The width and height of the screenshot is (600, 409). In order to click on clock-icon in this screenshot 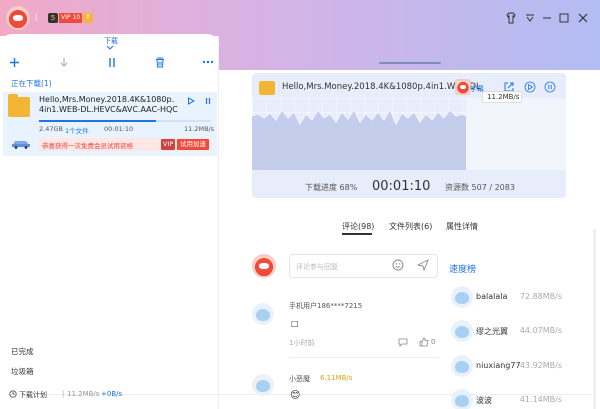, I will do `click(13, 394)`.